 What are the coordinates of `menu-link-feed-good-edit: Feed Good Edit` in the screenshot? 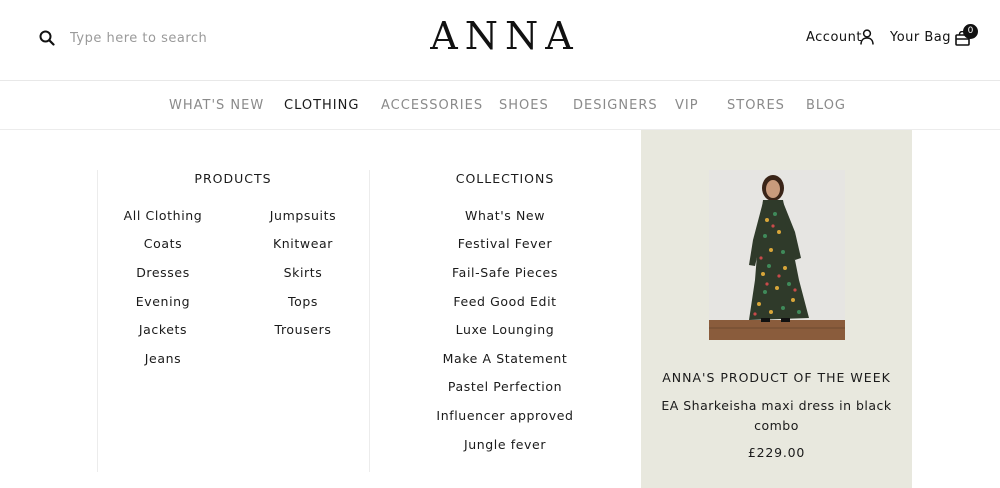 It's located at (504, 301).